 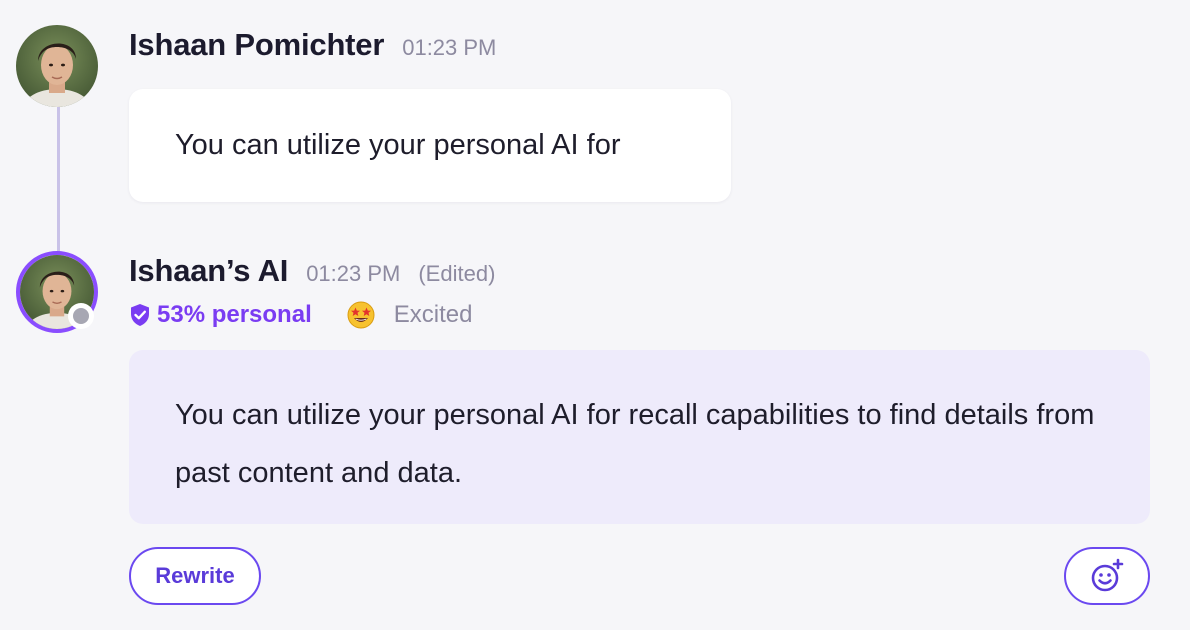 What do you see at coordinates (398, 145) in the screenshot?
I see `message-text: You can utilize your personal AI for` at bounding box center [398, 145].